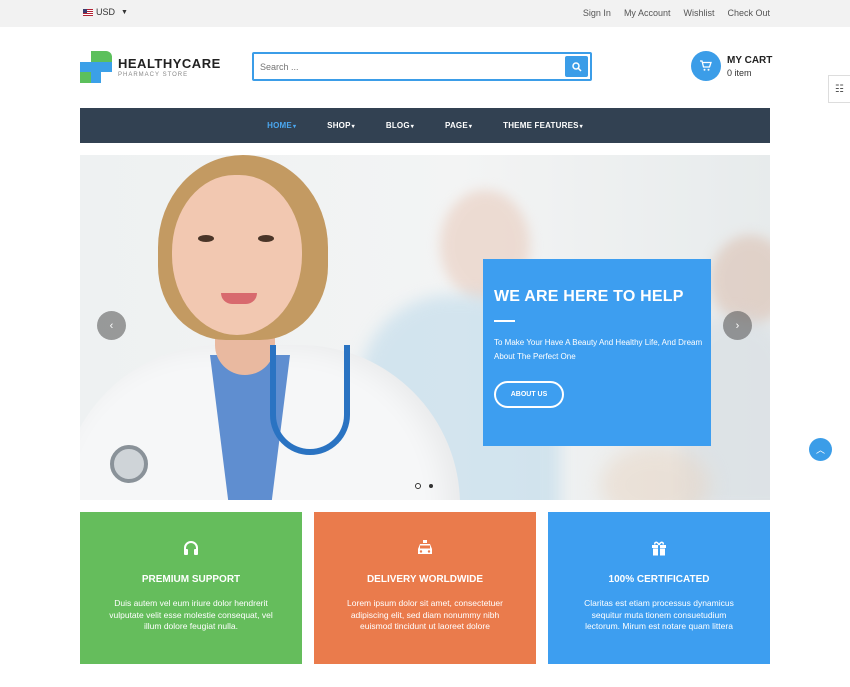  I want to click on nav-label: THEME FEATURES, so click(541, 125).